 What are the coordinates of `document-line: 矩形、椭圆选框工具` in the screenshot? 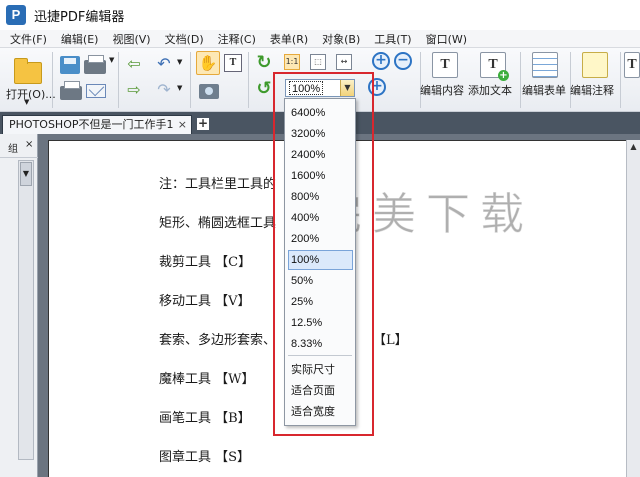 It's located at (218, 223).